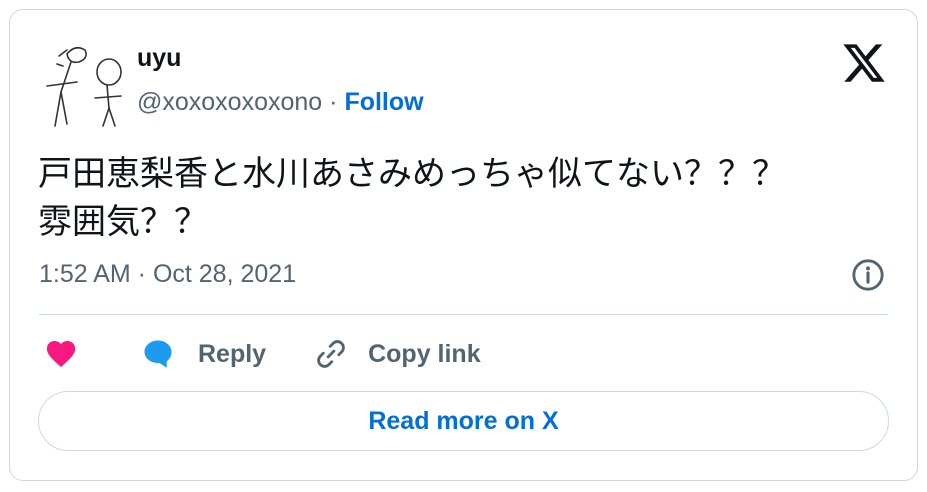 The width and height of the screenshot is (927, 492). What do you see at coordinates (85, 82) in the screenshot?
I see `avatar` at bounding box center [85, 82].